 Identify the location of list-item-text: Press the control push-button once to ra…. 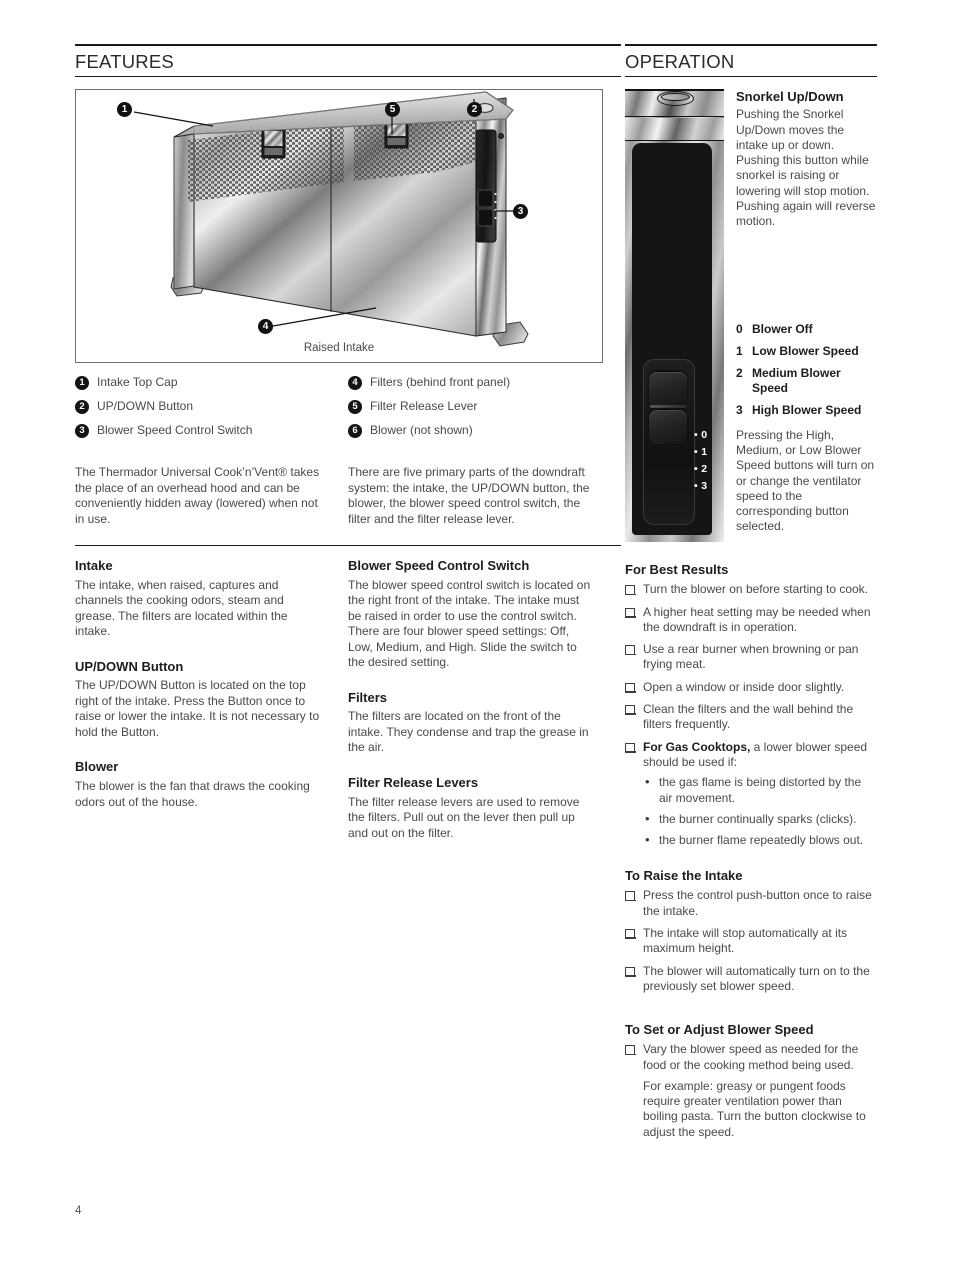
(757, 903).